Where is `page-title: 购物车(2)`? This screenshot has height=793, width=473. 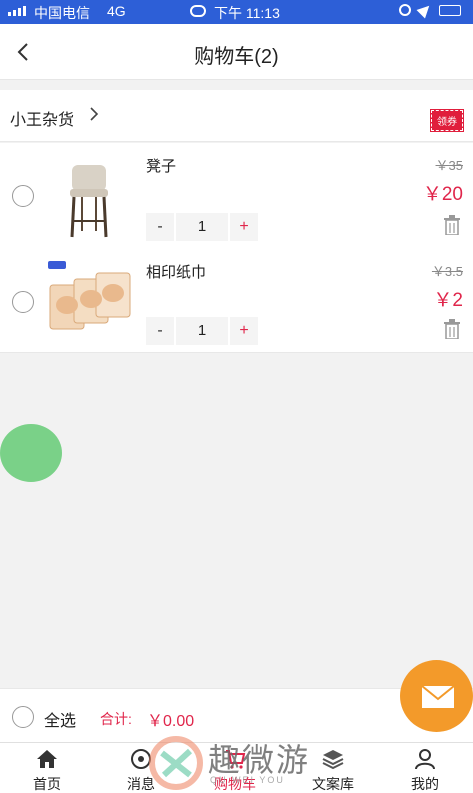 page-title: 购物车(2) is located at coordinates (236, 57).